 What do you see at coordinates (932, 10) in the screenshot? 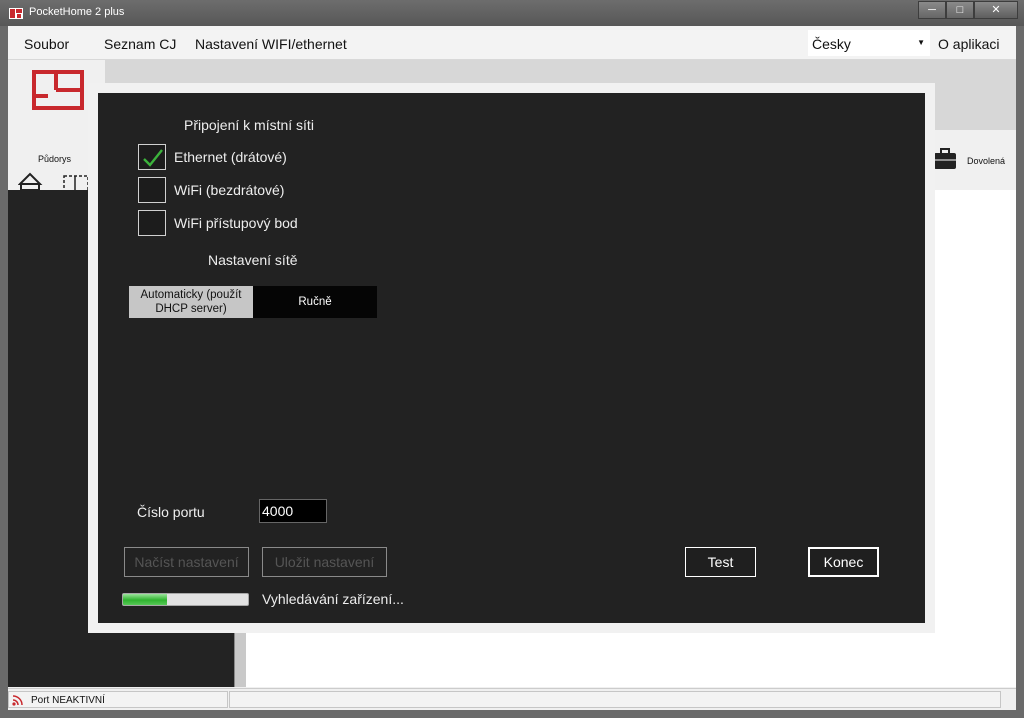
I see `minimize-icon: ─` at bounding box center [932, 10].